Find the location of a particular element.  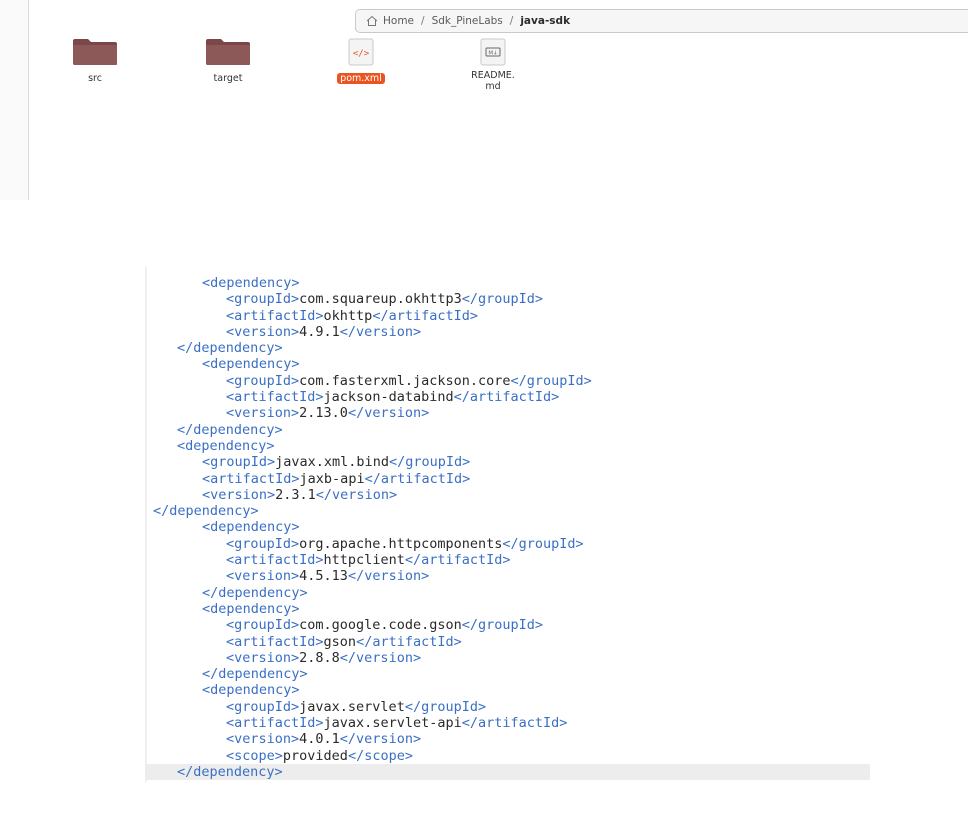

code-line-content: <groupId>javax.xml.bind</groupId> is located at coordinates (307, 462).